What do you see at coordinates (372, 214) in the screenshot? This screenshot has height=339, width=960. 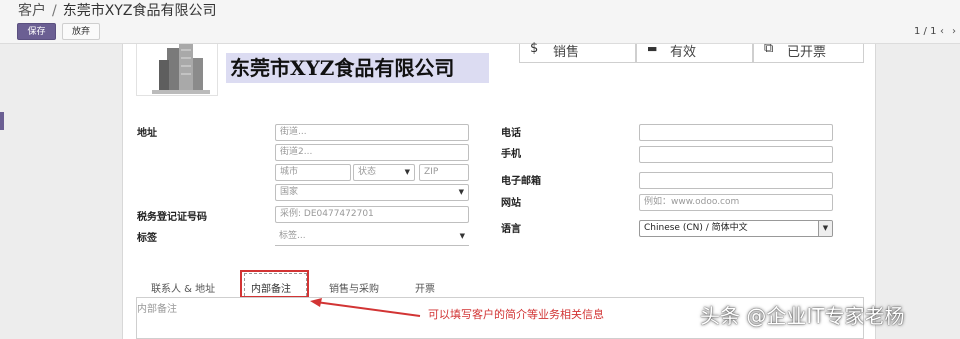 I see `tax-id-input: 采例: DE0477472701` at bounding box center [372, 214].